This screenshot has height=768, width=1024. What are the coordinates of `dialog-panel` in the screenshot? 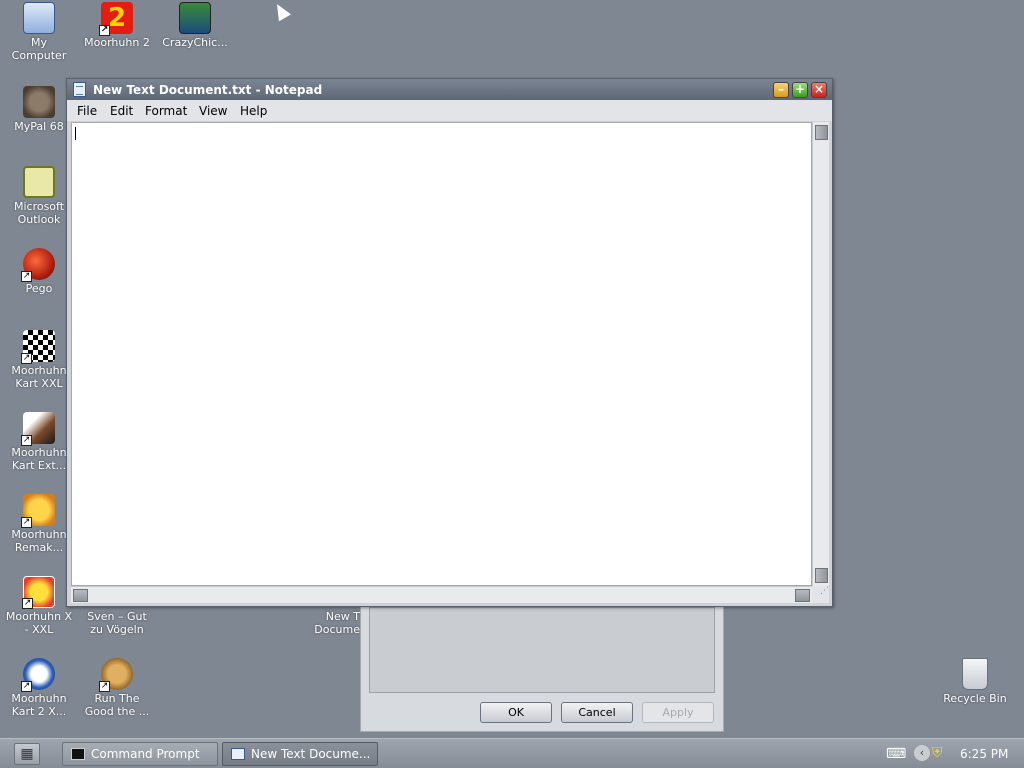 It's located at (542, 650).